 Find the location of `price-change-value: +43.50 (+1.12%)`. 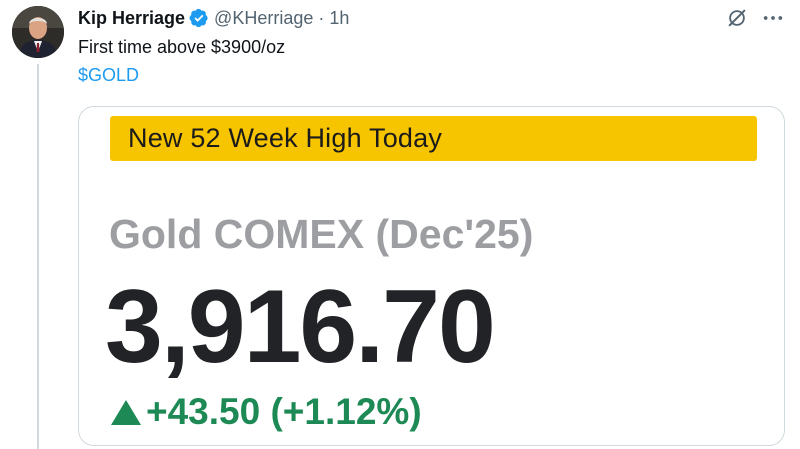

price-change-value: +43.50 (+1.12%) is located at coordinates (284, 411).